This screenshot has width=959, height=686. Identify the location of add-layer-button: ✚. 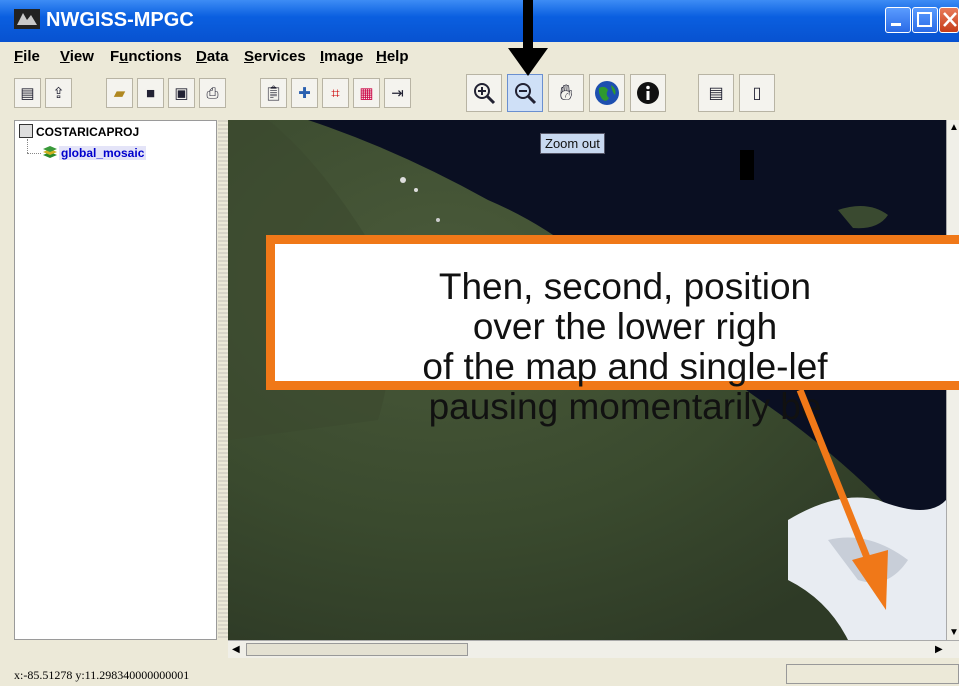
(304, 93).